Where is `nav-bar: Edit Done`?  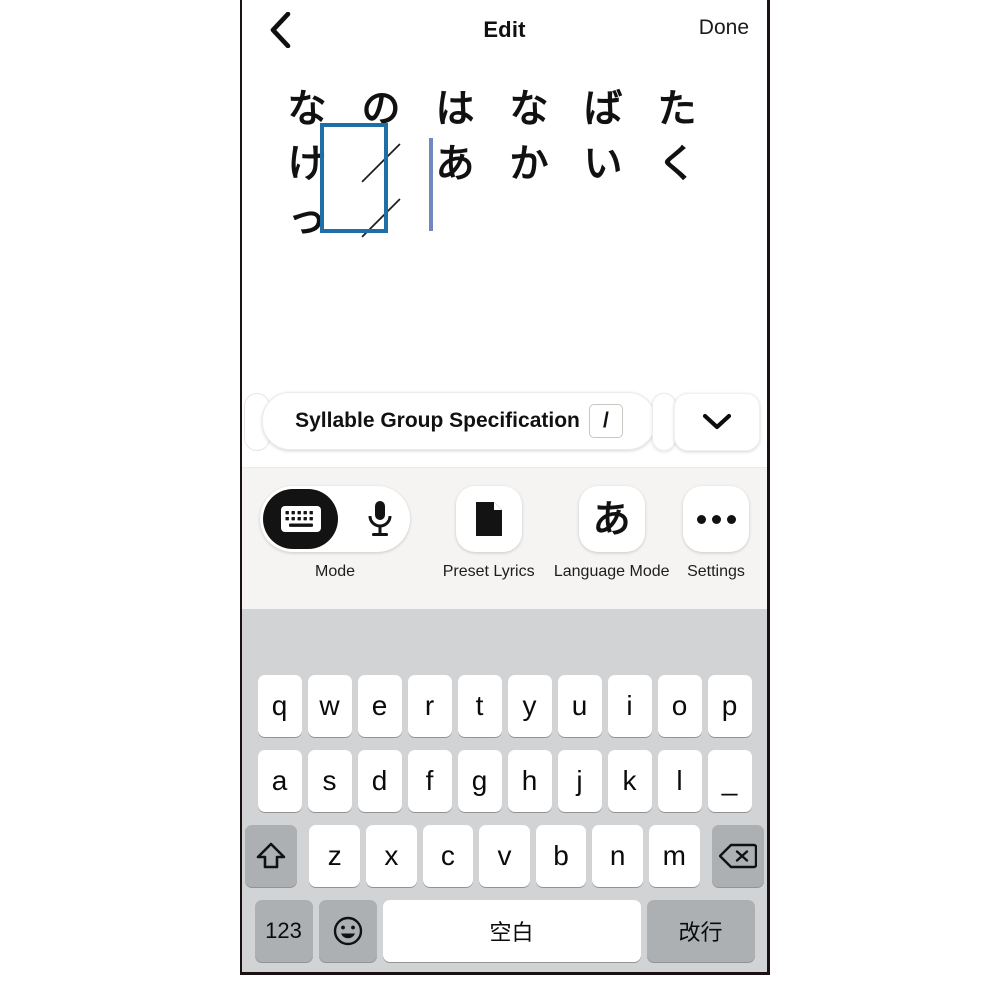 nav-bar: Edit Done is located at coordinates (504, 30).